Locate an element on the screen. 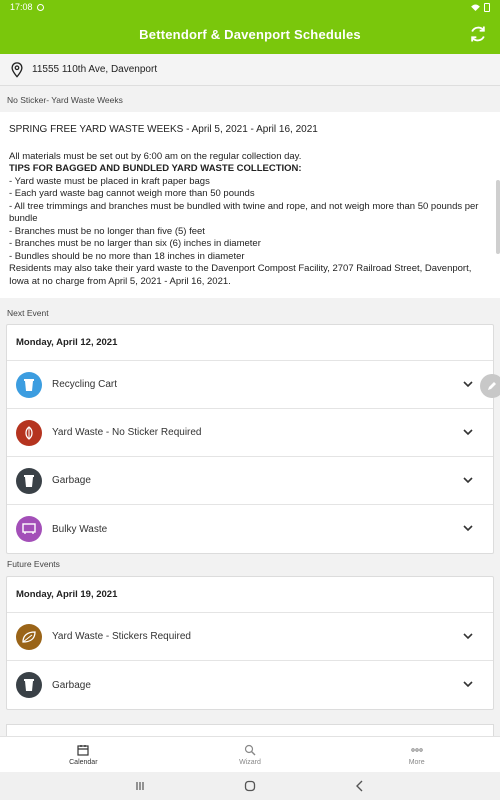 This screenshot has height=800, width=500. home-icon is located at coordinates (250, 786).